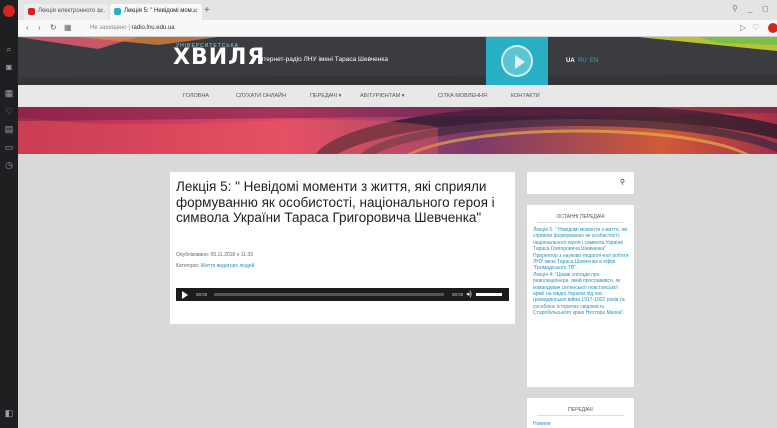  I want to click on article-category: Категорія: Життя видатних людей, so click(215, 266).